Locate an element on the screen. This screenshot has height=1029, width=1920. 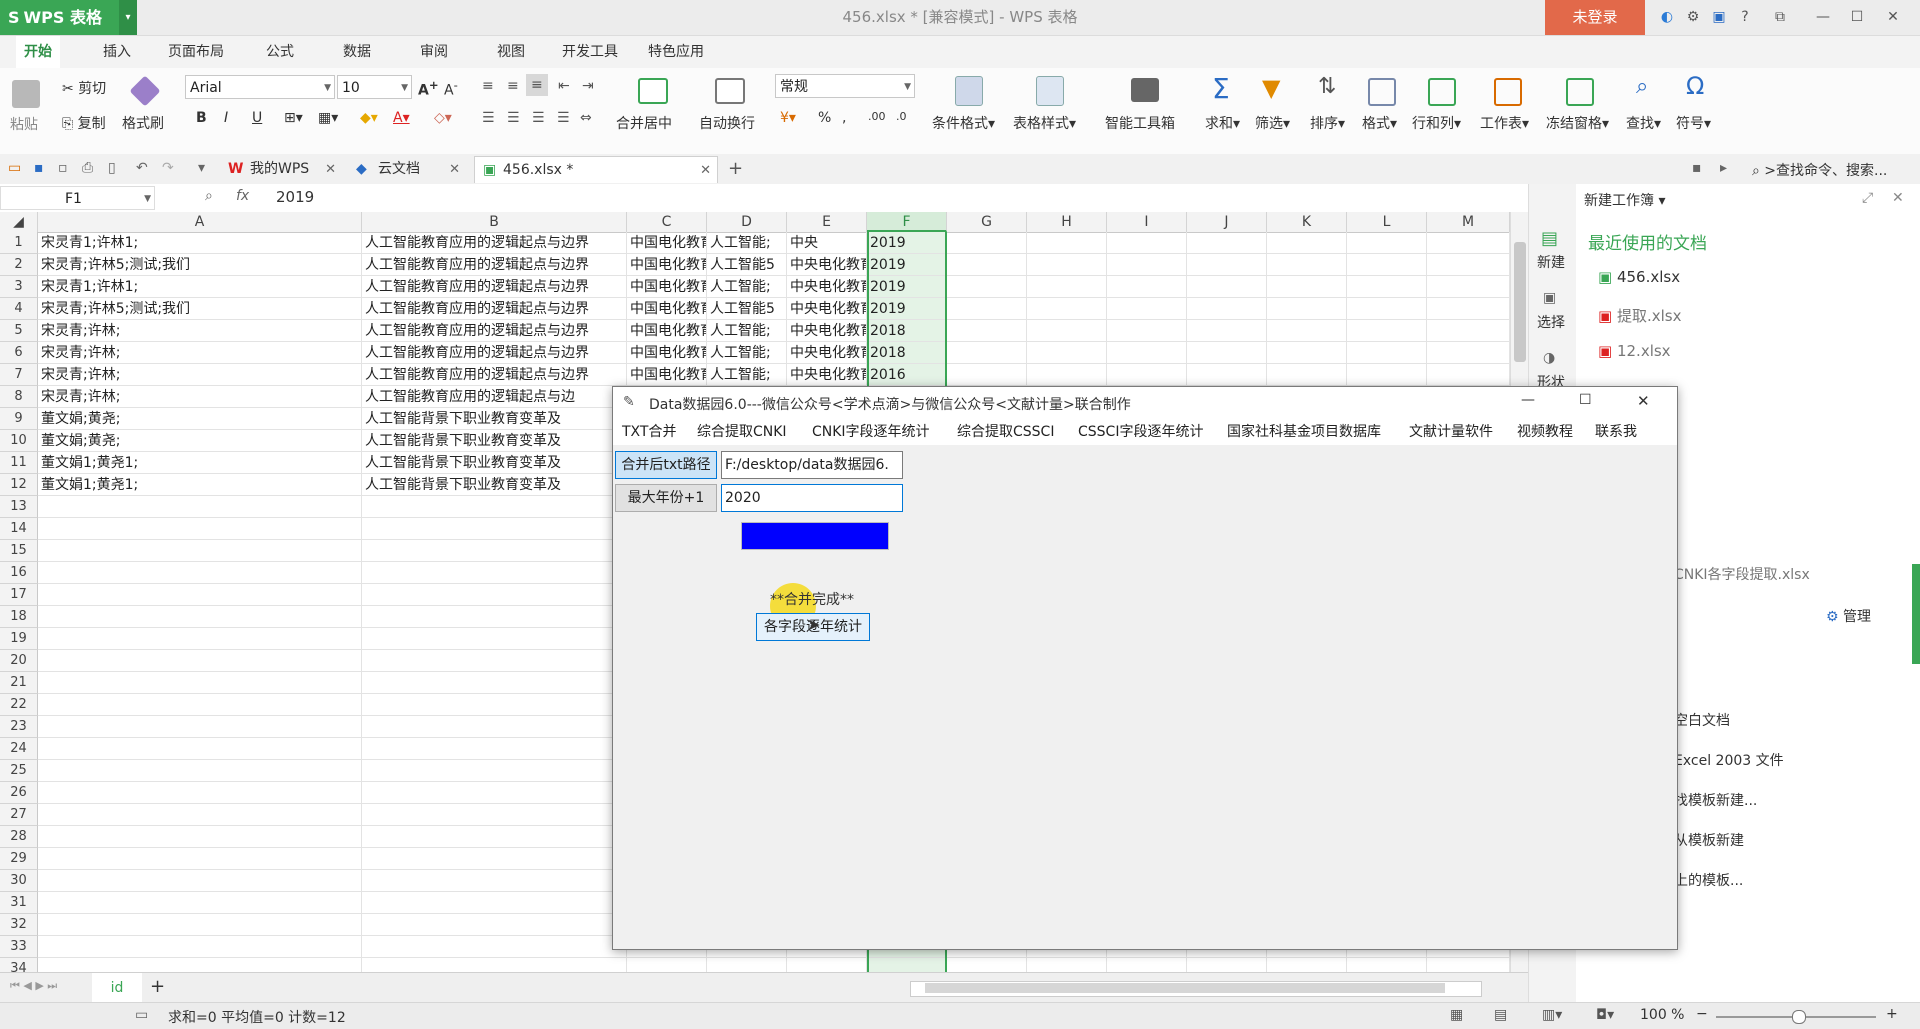
table-cell: 2019 is located at coordinates (907, 309).